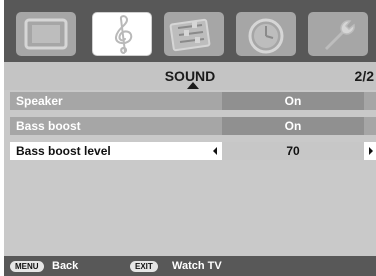 This screenshot has height=276, width=376. I want to click on music-clef-icon, so click(124, 34).